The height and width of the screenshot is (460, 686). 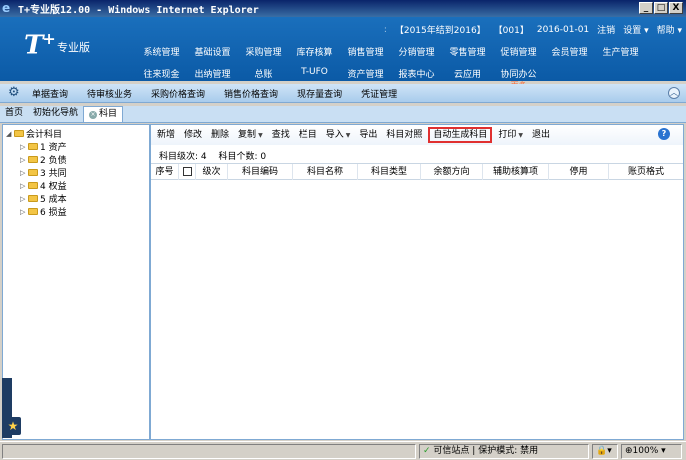 What do you see at coordinates (165, 172) in the screenshot?
I see `col-seq: 序号` at bounding box center [165, 172].